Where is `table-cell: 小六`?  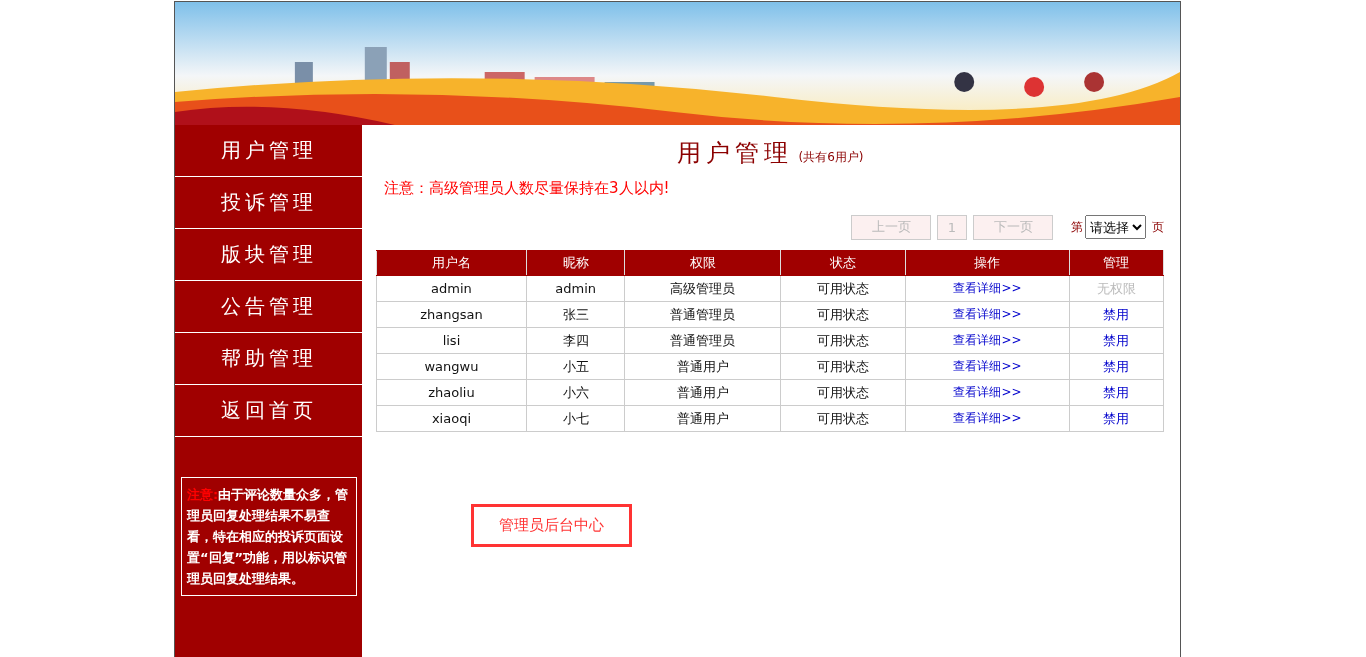 table-cell: 小六 is located at coordinates (575, 392).